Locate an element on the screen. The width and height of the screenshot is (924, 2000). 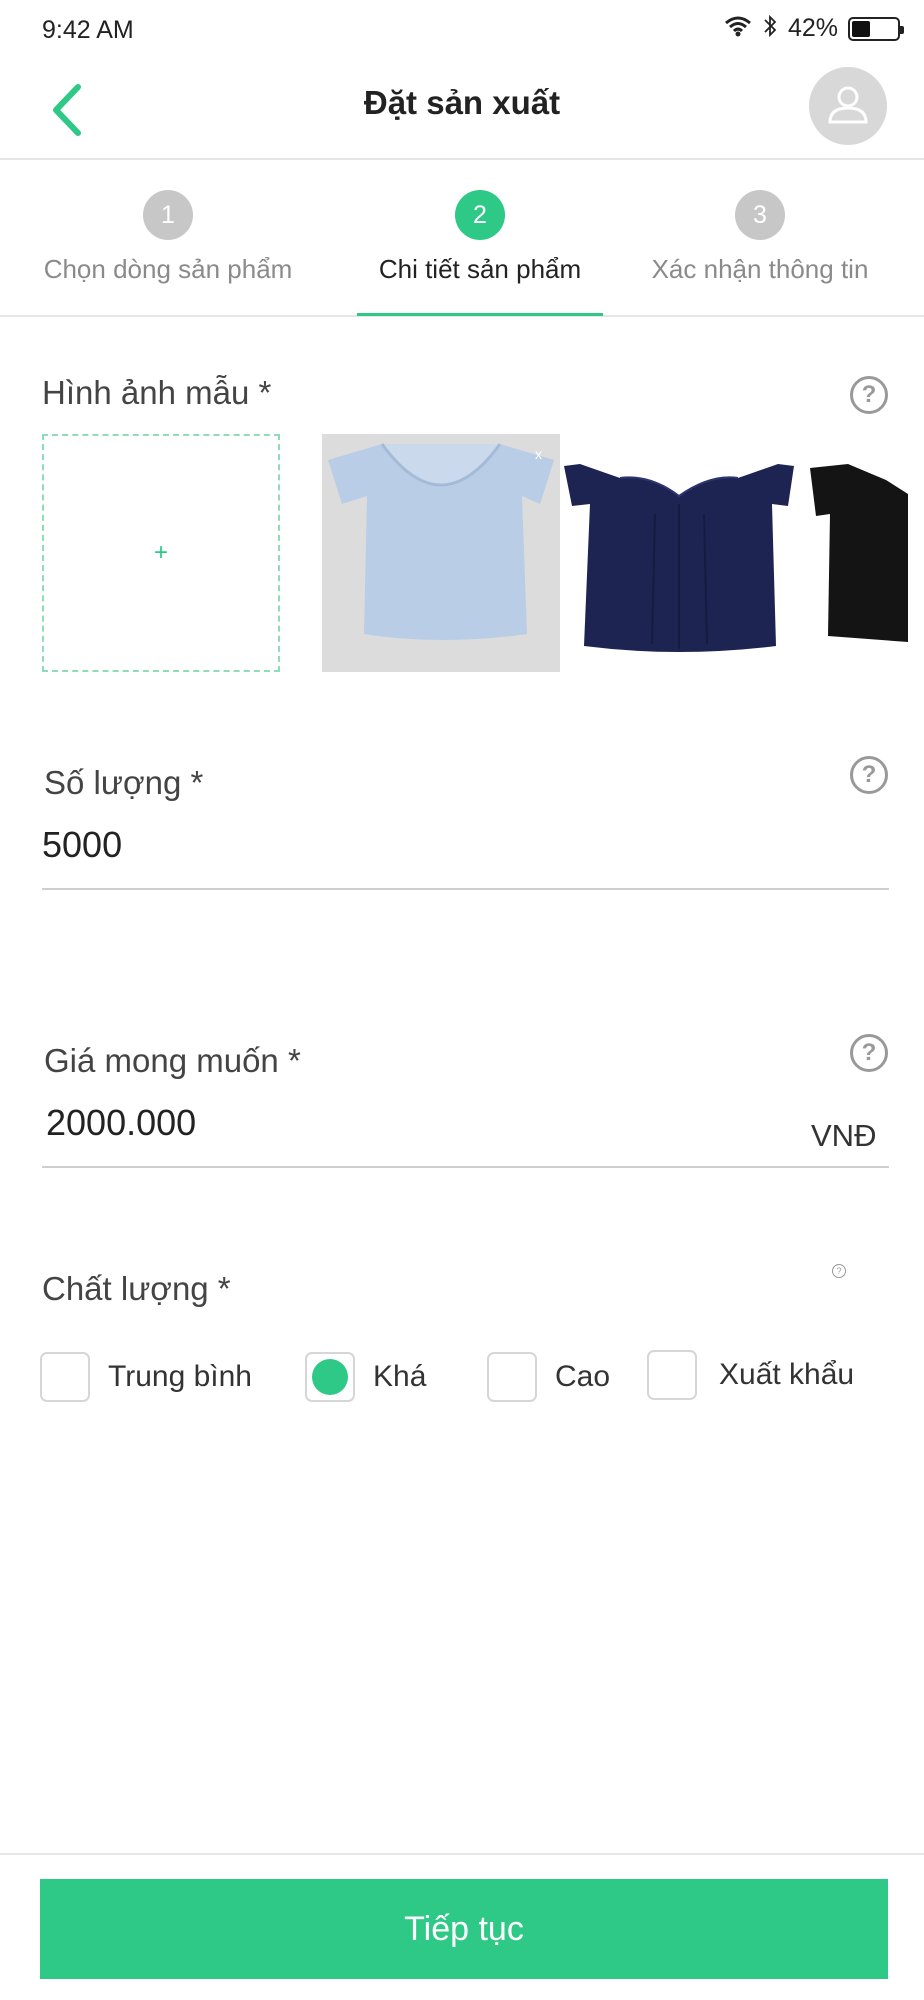
quality-option-cao: Cao is located at coordinates (548, 1377).